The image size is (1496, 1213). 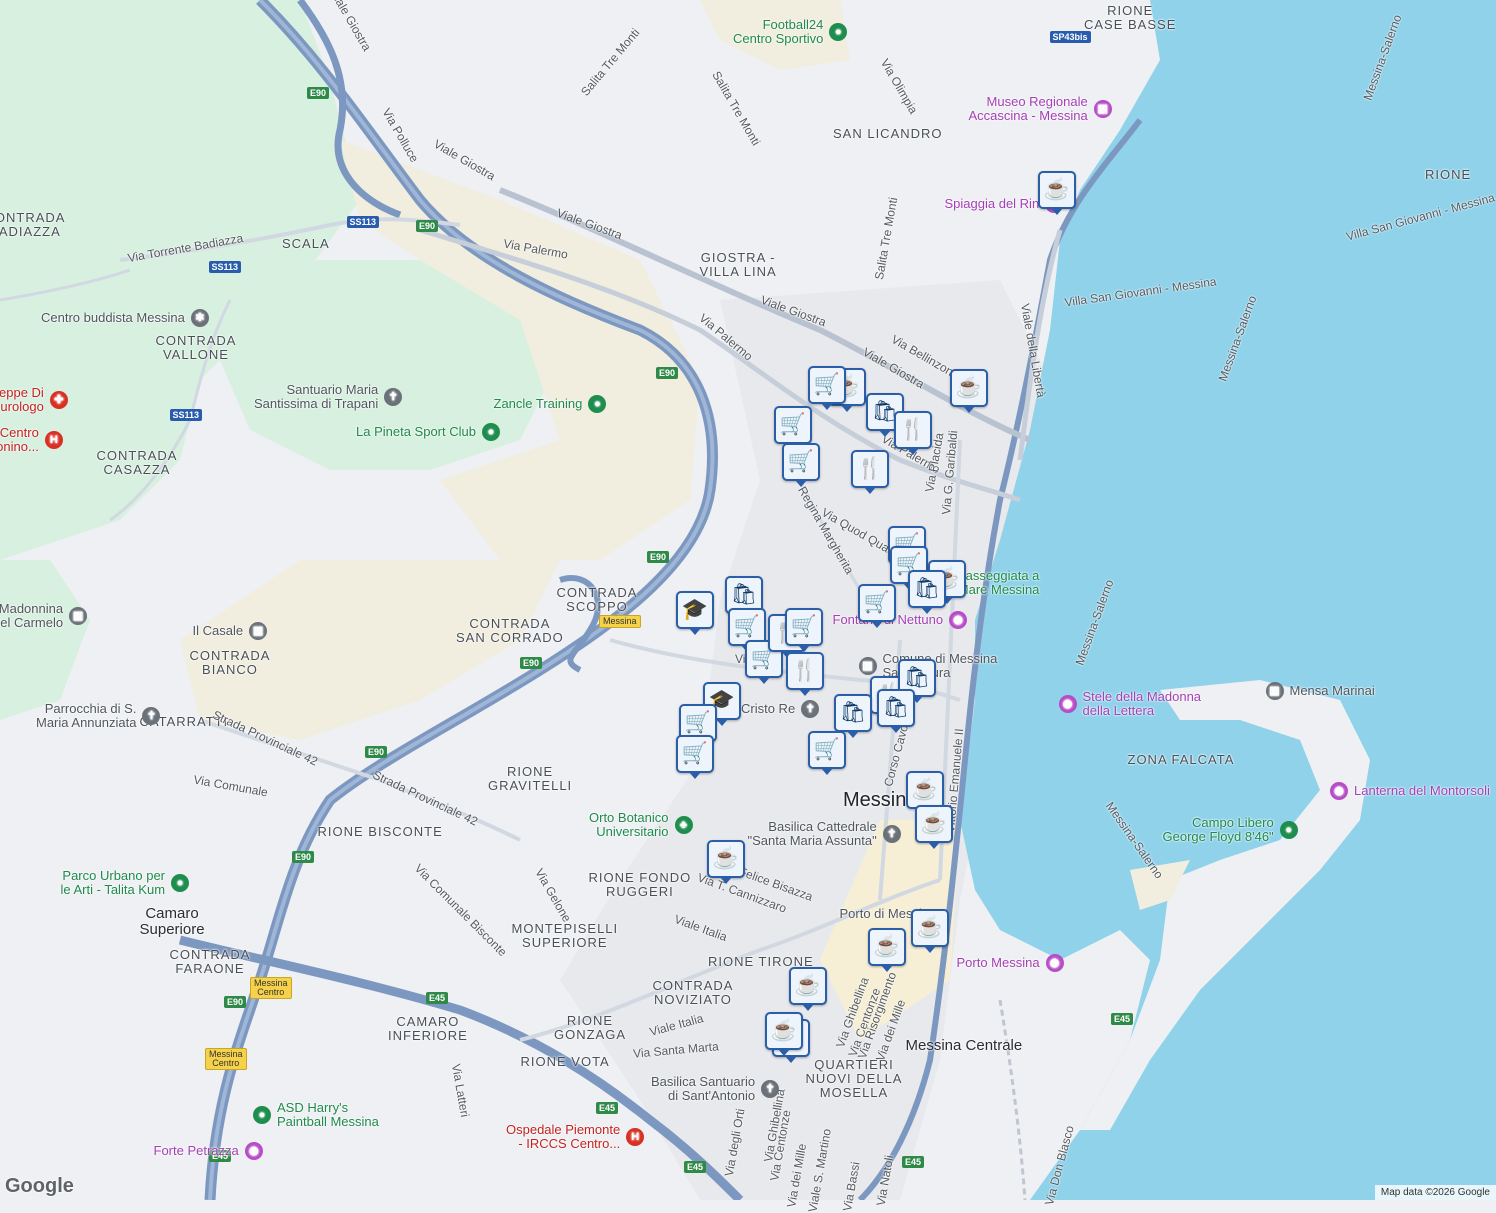 I want to click on road-shield-e90-g: E90, so click(x=303, y=857).